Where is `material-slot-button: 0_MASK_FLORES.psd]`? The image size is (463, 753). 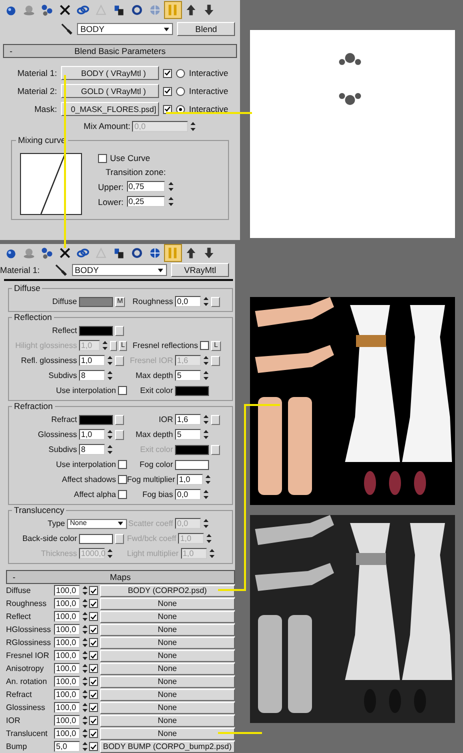 material-slot-button: 0_MASK_FLORES.psd] is located at coordinates (110, 109).